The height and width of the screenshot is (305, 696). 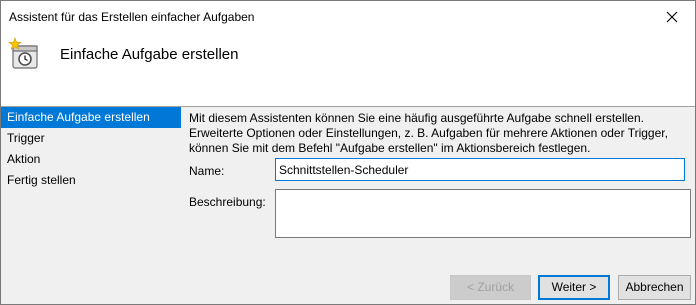 I want to click on close-icon, so click(x=672, y=16).